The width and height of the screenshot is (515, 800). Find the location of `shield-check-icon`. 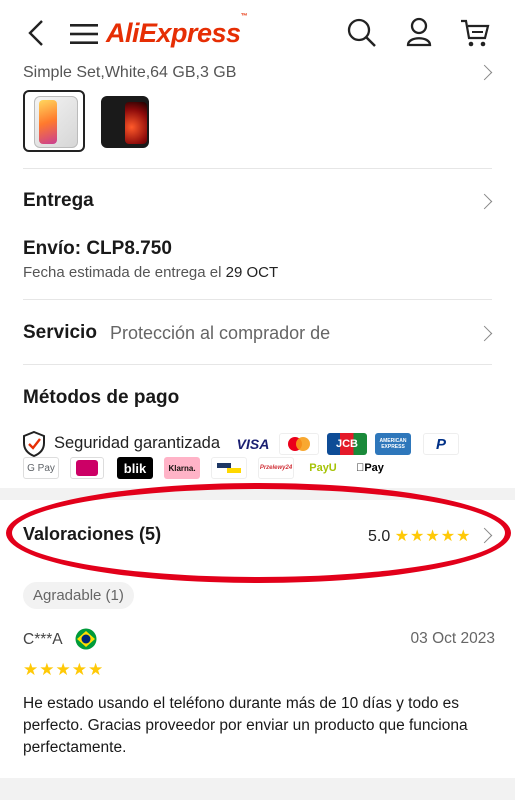

shield-check-icon is located at coordinates (34, 444).